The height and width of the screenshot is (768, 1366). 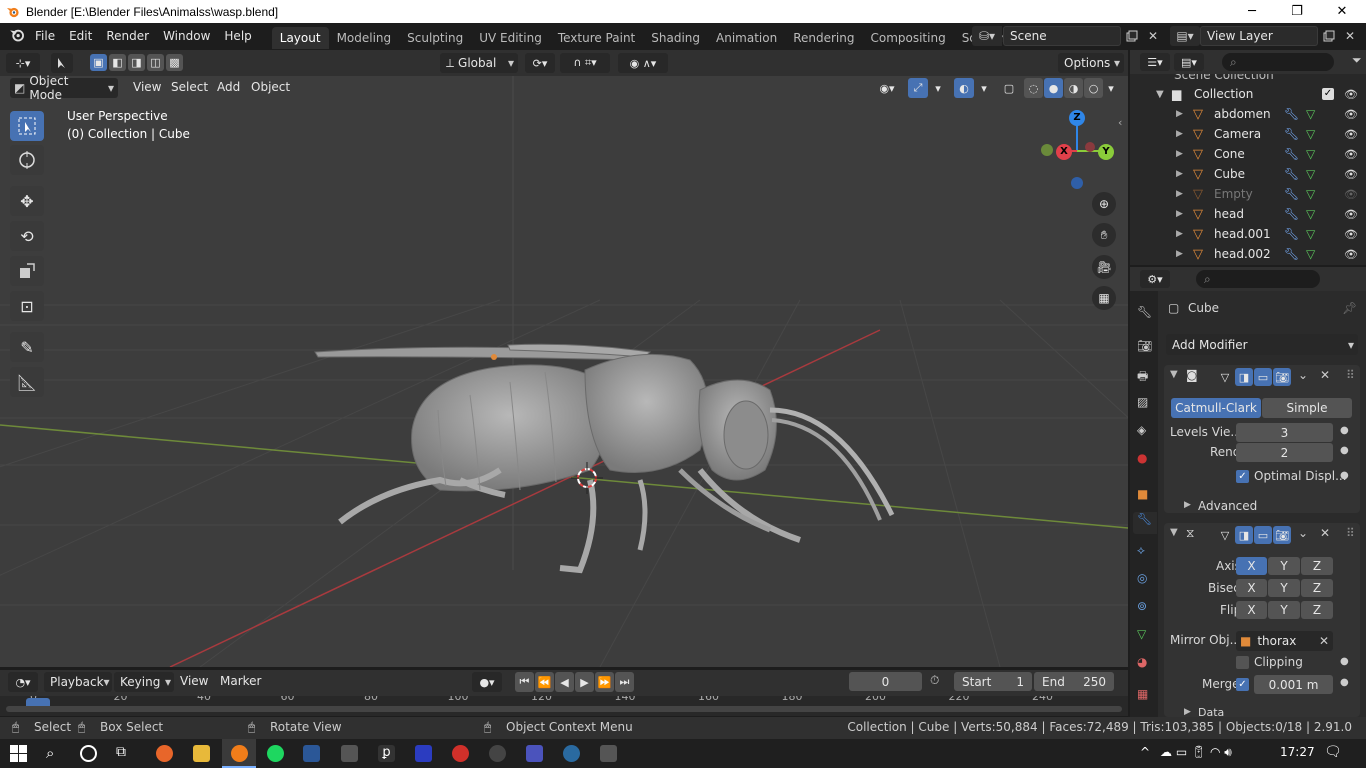 I want to click on properties-editor-type-icon: ⚙▾, so click(x=1155, y=279).